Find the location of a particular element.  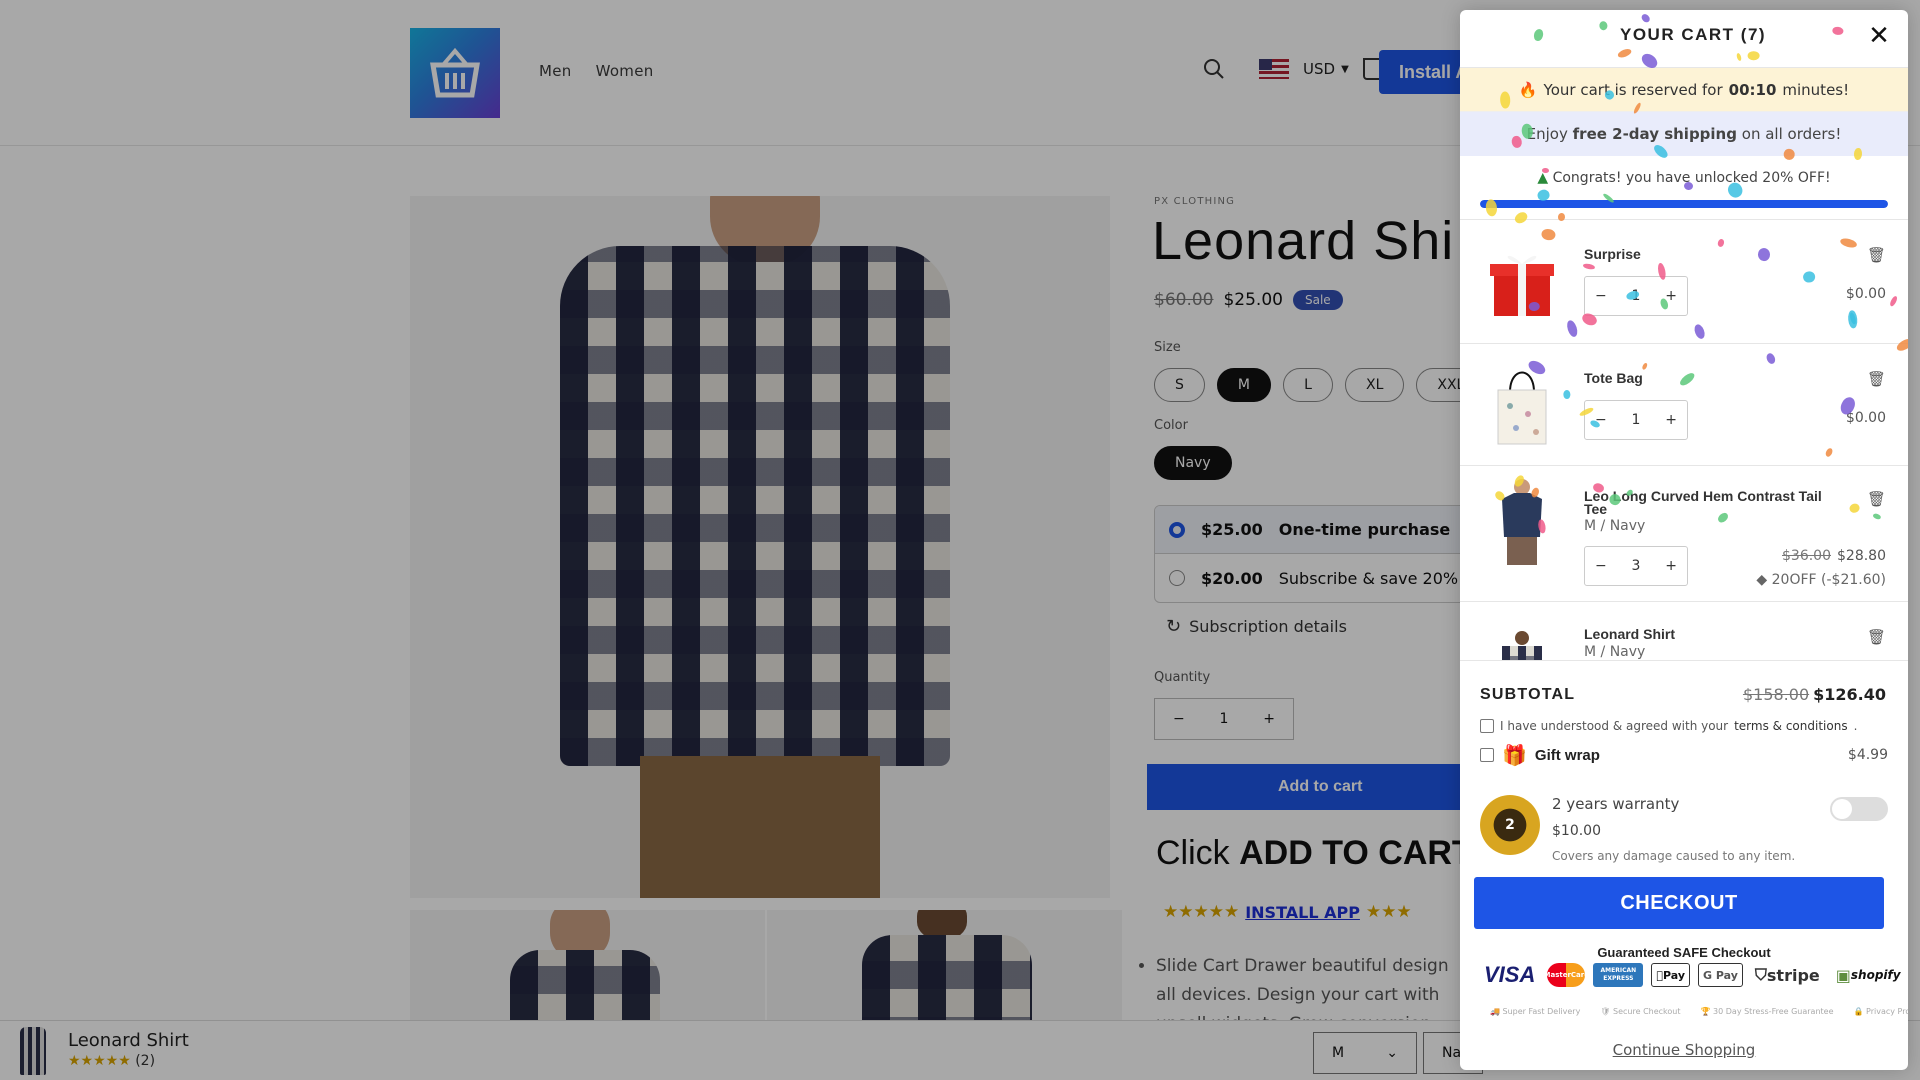

fire-icon: 🔥 is located at coordinates (1528, 89).